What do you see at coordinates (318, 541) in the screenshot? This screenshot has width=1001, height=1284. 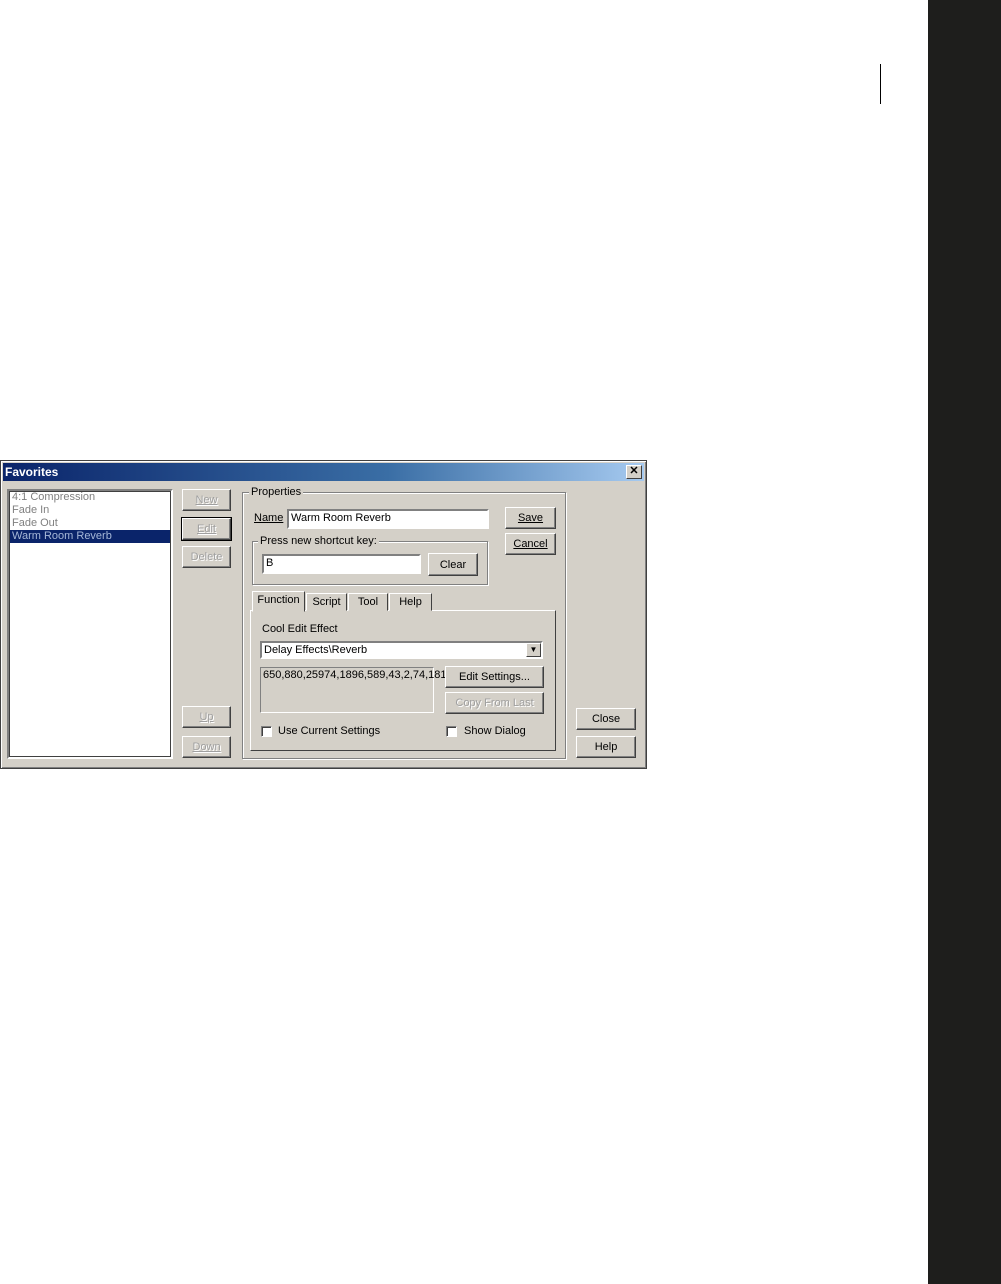 I see `shortcut-group-label: Press new shortcut key:` at bounding box center [318, 541].